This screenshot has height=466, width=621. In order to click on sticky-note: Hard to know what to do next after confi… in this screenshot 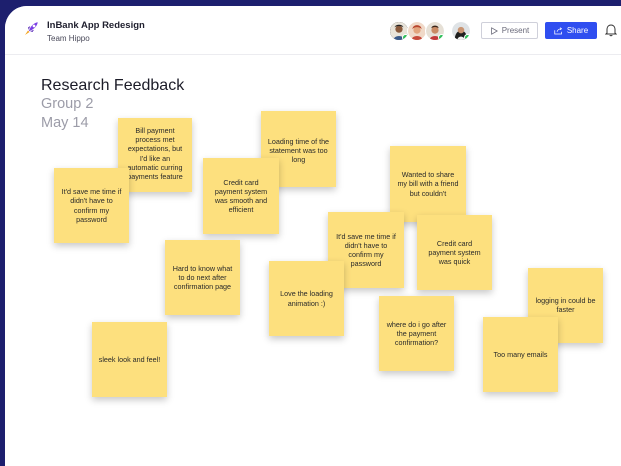, I will do `click(202, 277)`.